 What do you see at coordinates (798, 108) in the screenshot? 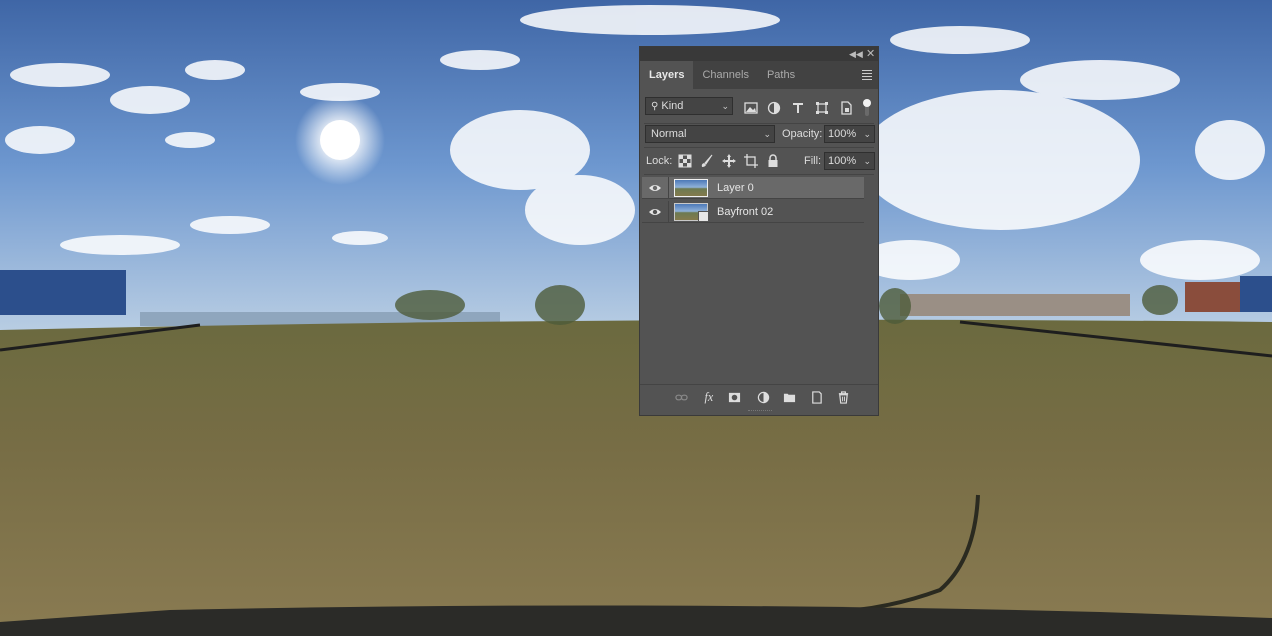
I see `filter-type-layer-icon` at bounding box center [798, 108].